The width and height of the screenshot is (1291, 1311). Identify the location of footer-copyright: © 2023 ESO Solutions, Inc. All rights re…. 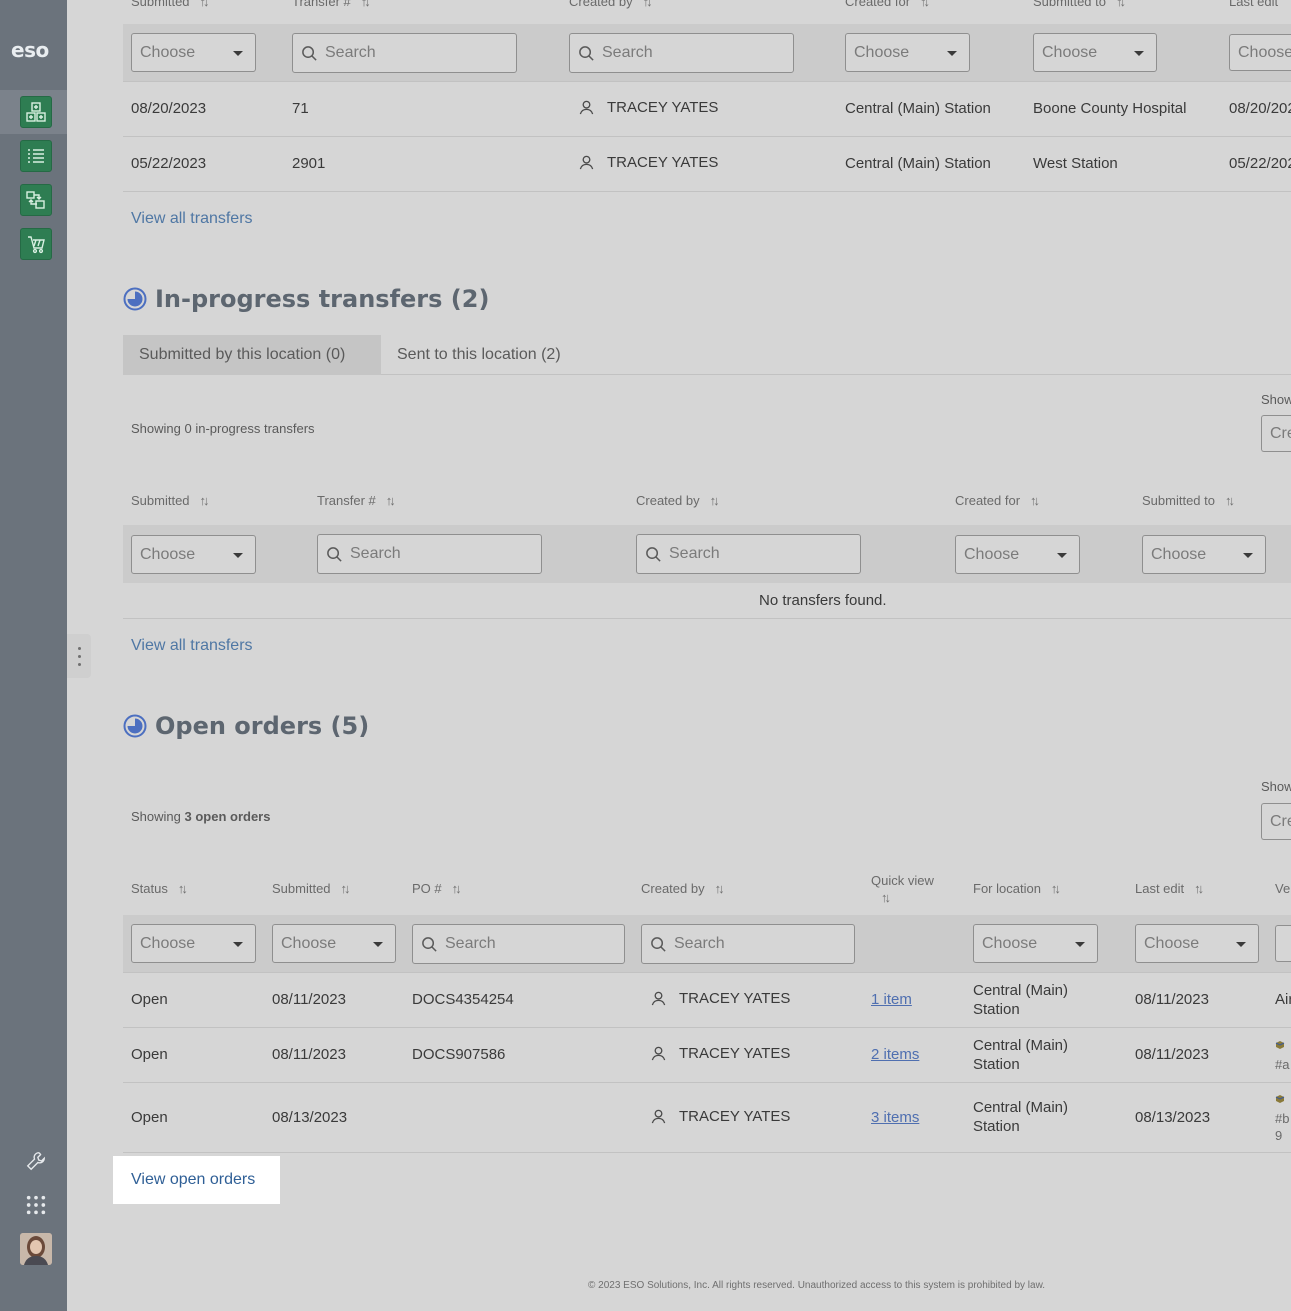
(817, 1285).